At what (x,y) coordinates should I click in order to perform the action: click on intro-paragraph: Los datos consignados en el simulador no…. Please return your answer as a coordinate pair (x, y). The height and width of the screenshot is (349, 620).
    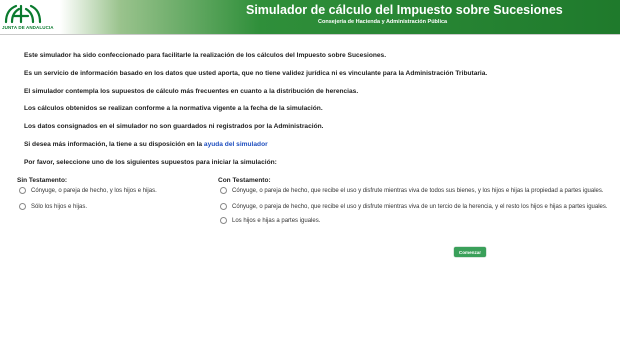
    Looking at the image, I should click on (174, 126).